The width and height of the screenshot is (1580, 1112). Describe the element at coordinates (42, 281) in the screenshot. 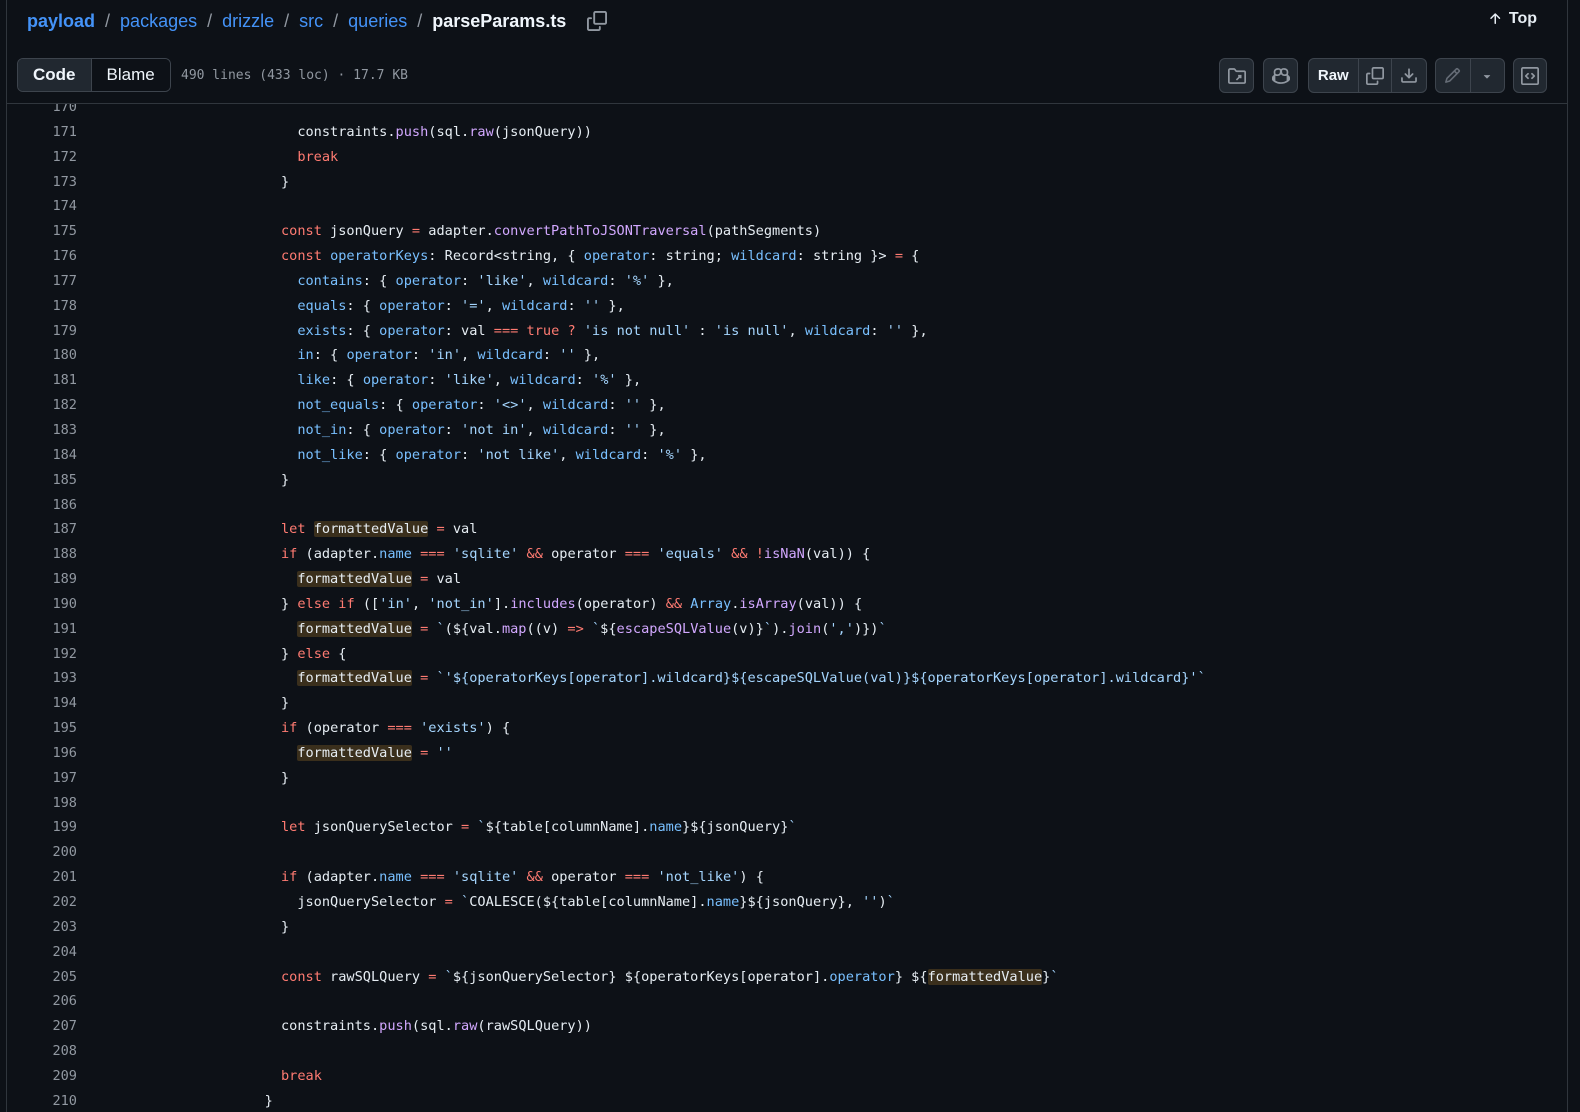

I see `line-number: 177` at that location.